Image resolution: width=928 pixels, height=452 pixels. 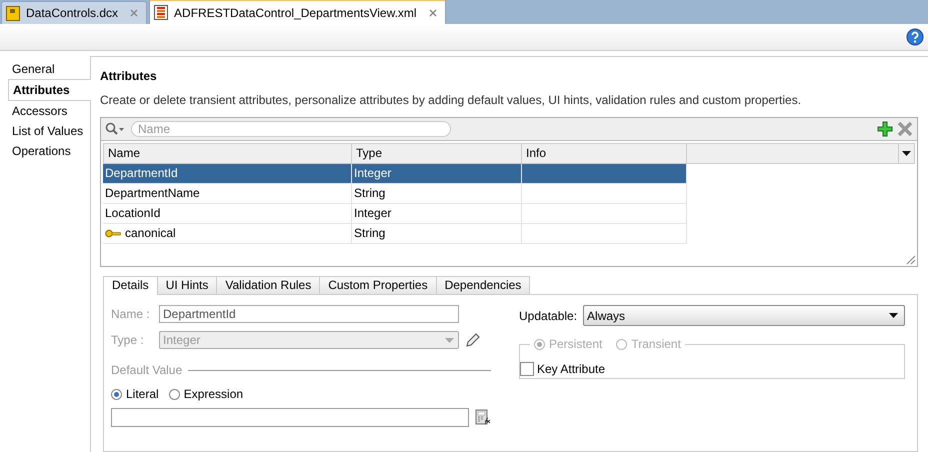 What do you see at coordinates (744, 315) in the screenshot?
I see `updatable-dropdown: Always` at bounding box center [744, 315].